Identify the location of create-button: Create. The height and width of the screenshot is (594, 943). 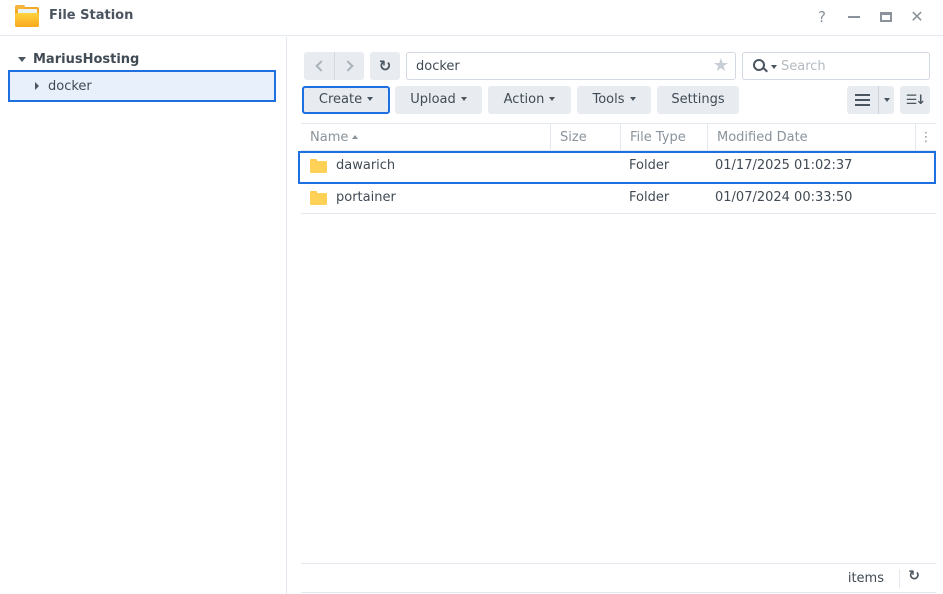
(346, 100).